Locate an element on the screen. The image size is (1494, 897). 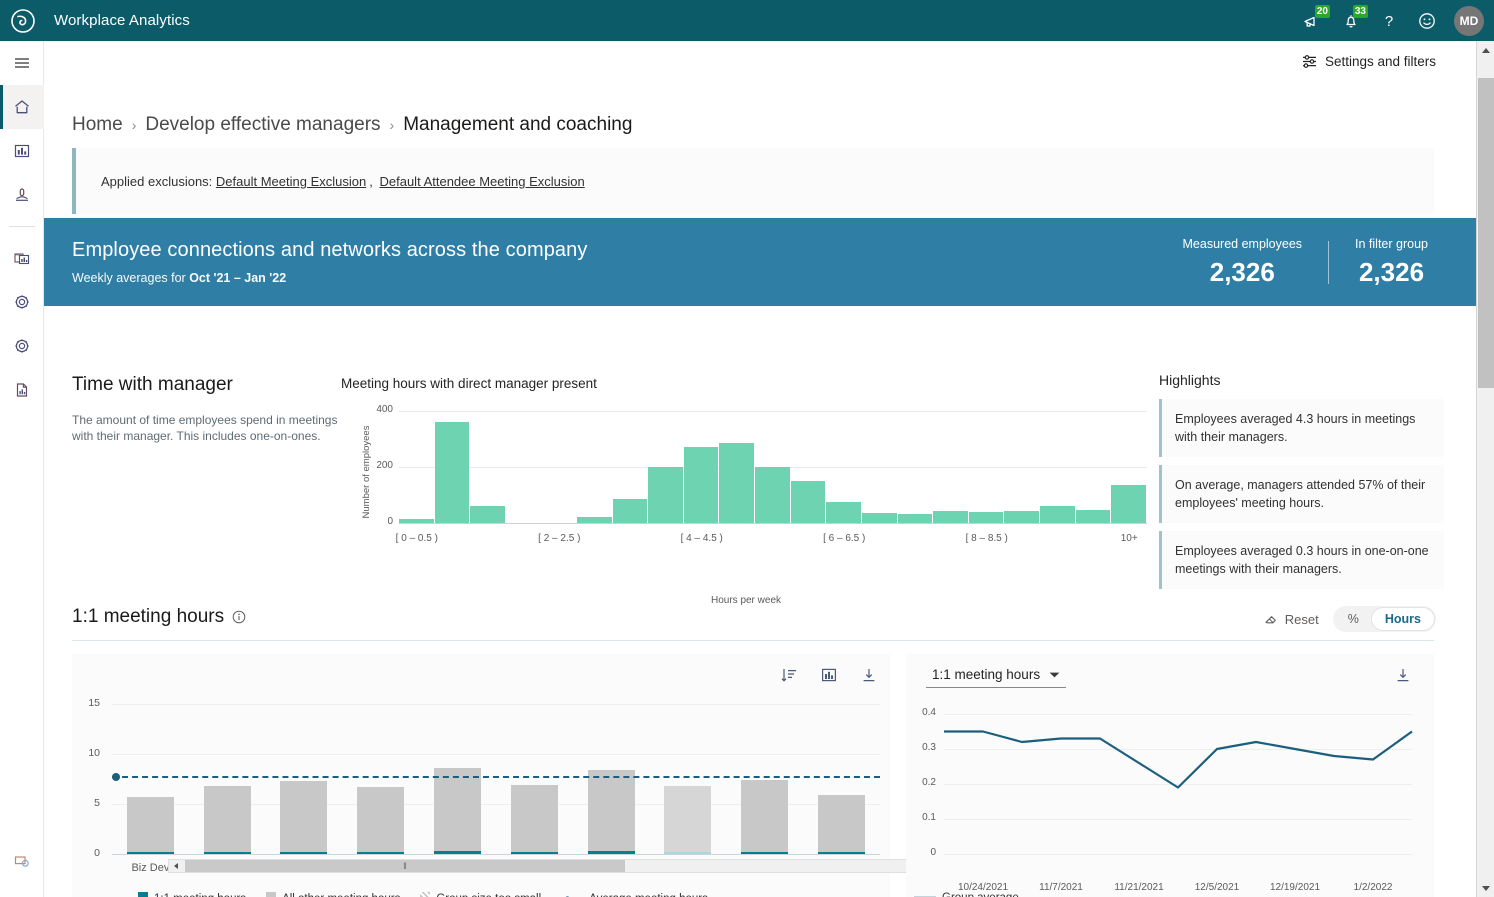
hamburger-menu-button is located at coordinates (22, 63).